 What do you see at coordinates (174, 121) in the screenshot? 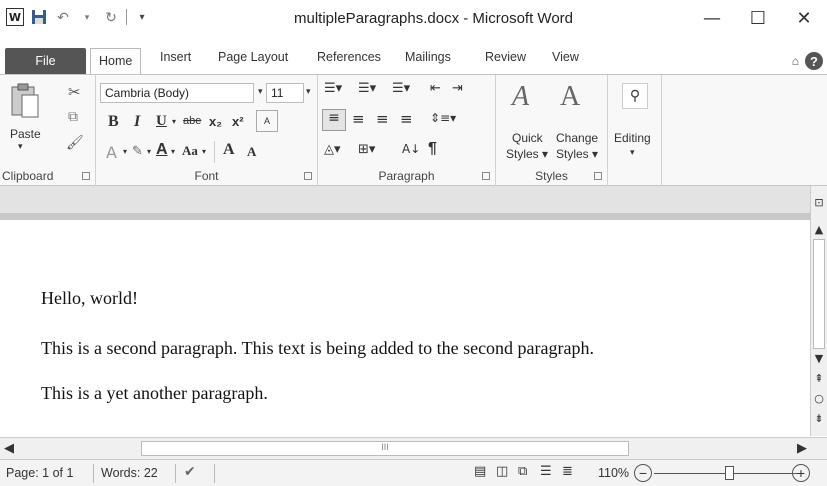
I see `underline-dropdown-icon: ▾` at bounding box center [174, 121].